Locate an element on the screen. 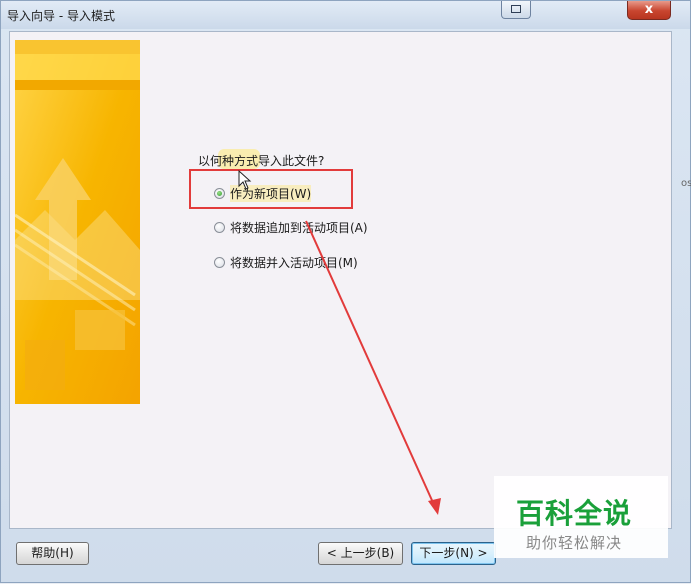  back-button: < 上一步(B) is located at coordinates (360, 553).